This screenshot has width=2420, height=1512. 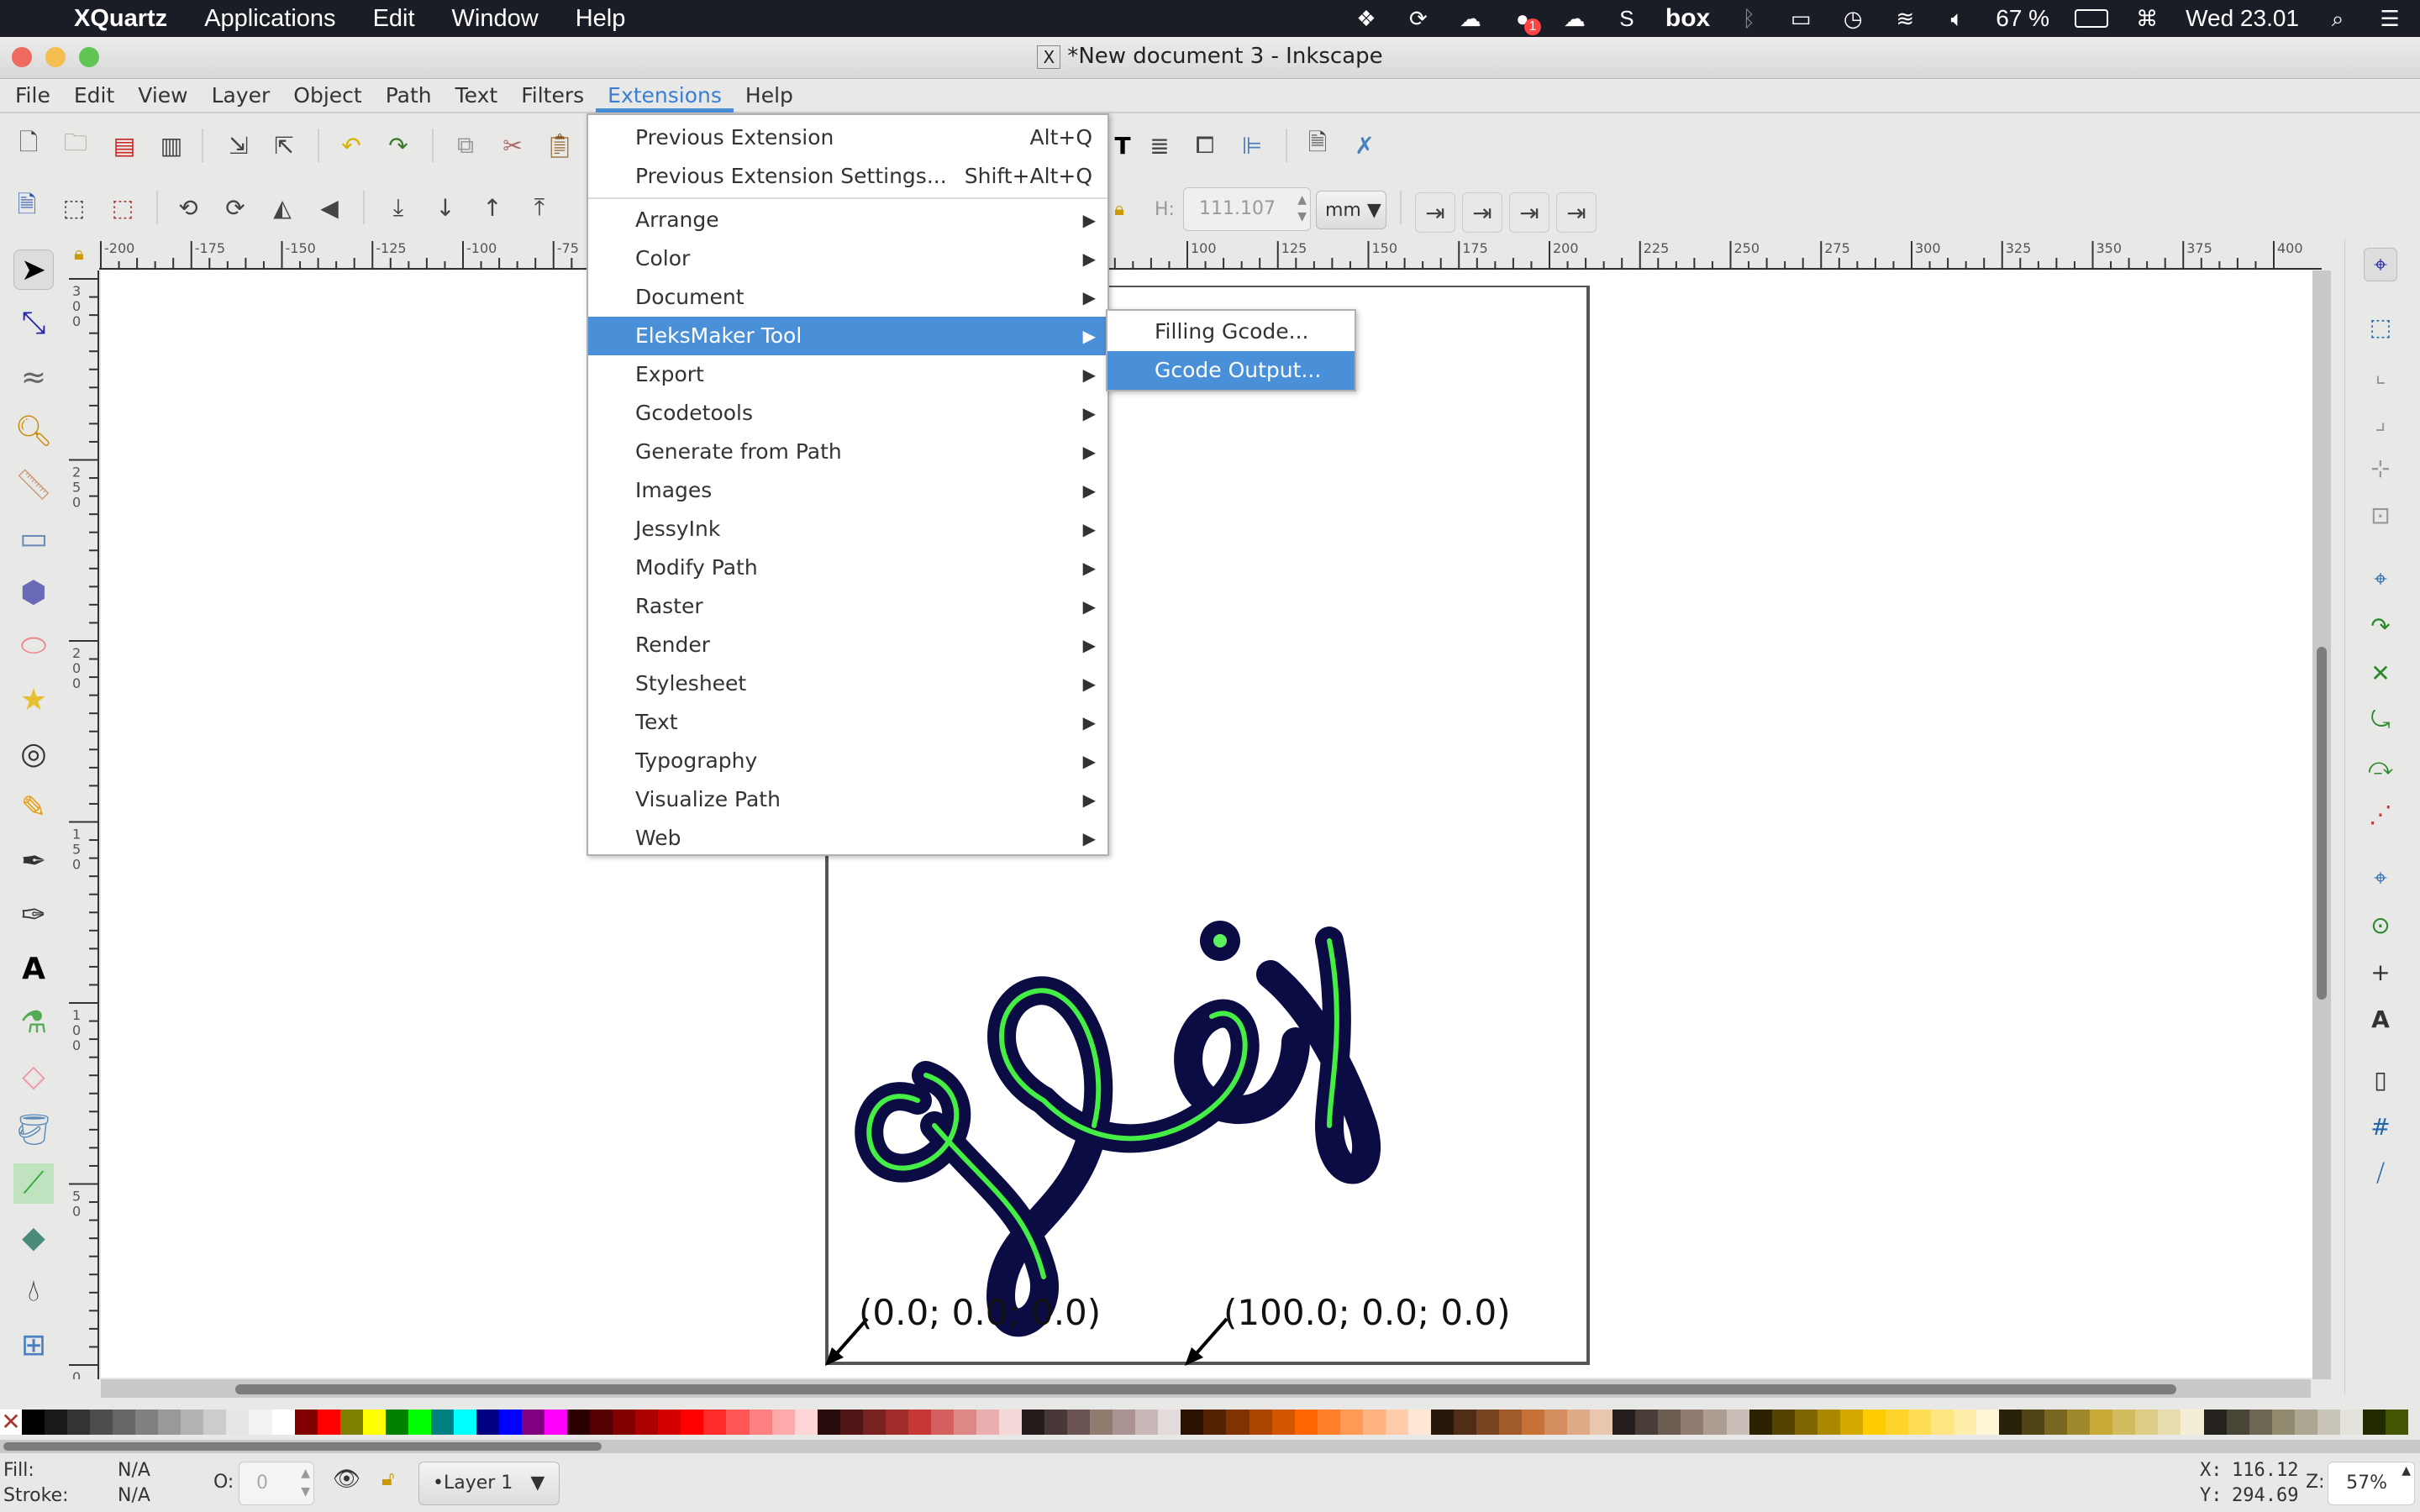 What do you see at coordinates (74, 207) in the screenshot?
I see `select-all-in-all-layers-icon: ⬚` at bounding box center [74, 207].